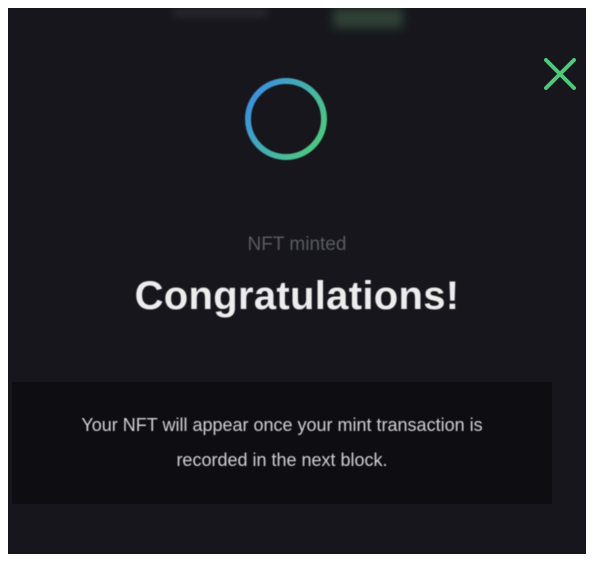  What do you see at coordinates (220, 12) in the screenshot?
I see `background-tab-blur` at bounding box center [220, 12].